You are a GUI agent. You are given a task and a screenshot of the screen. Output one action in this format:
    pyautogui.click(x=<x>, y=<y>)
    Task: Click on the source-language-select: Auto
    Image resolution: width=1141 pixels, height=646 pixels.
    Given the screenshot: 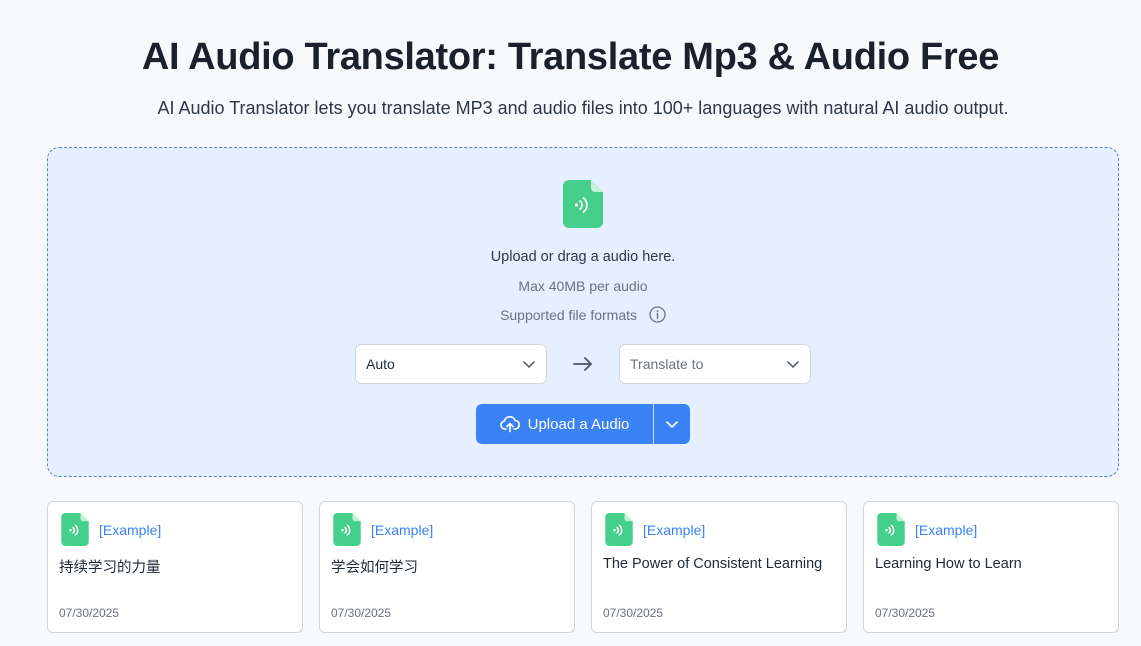 What is the action you would take?
    pyautogui.click(x=451, y=364)
    